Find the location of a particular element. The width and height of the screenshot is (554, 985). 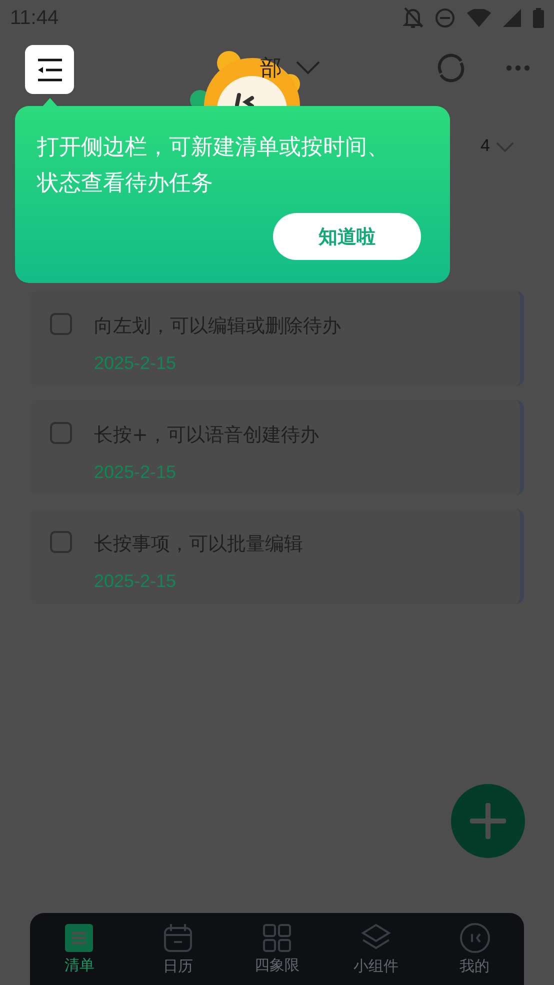

calendar-icon is located at coordinates (178, 937).